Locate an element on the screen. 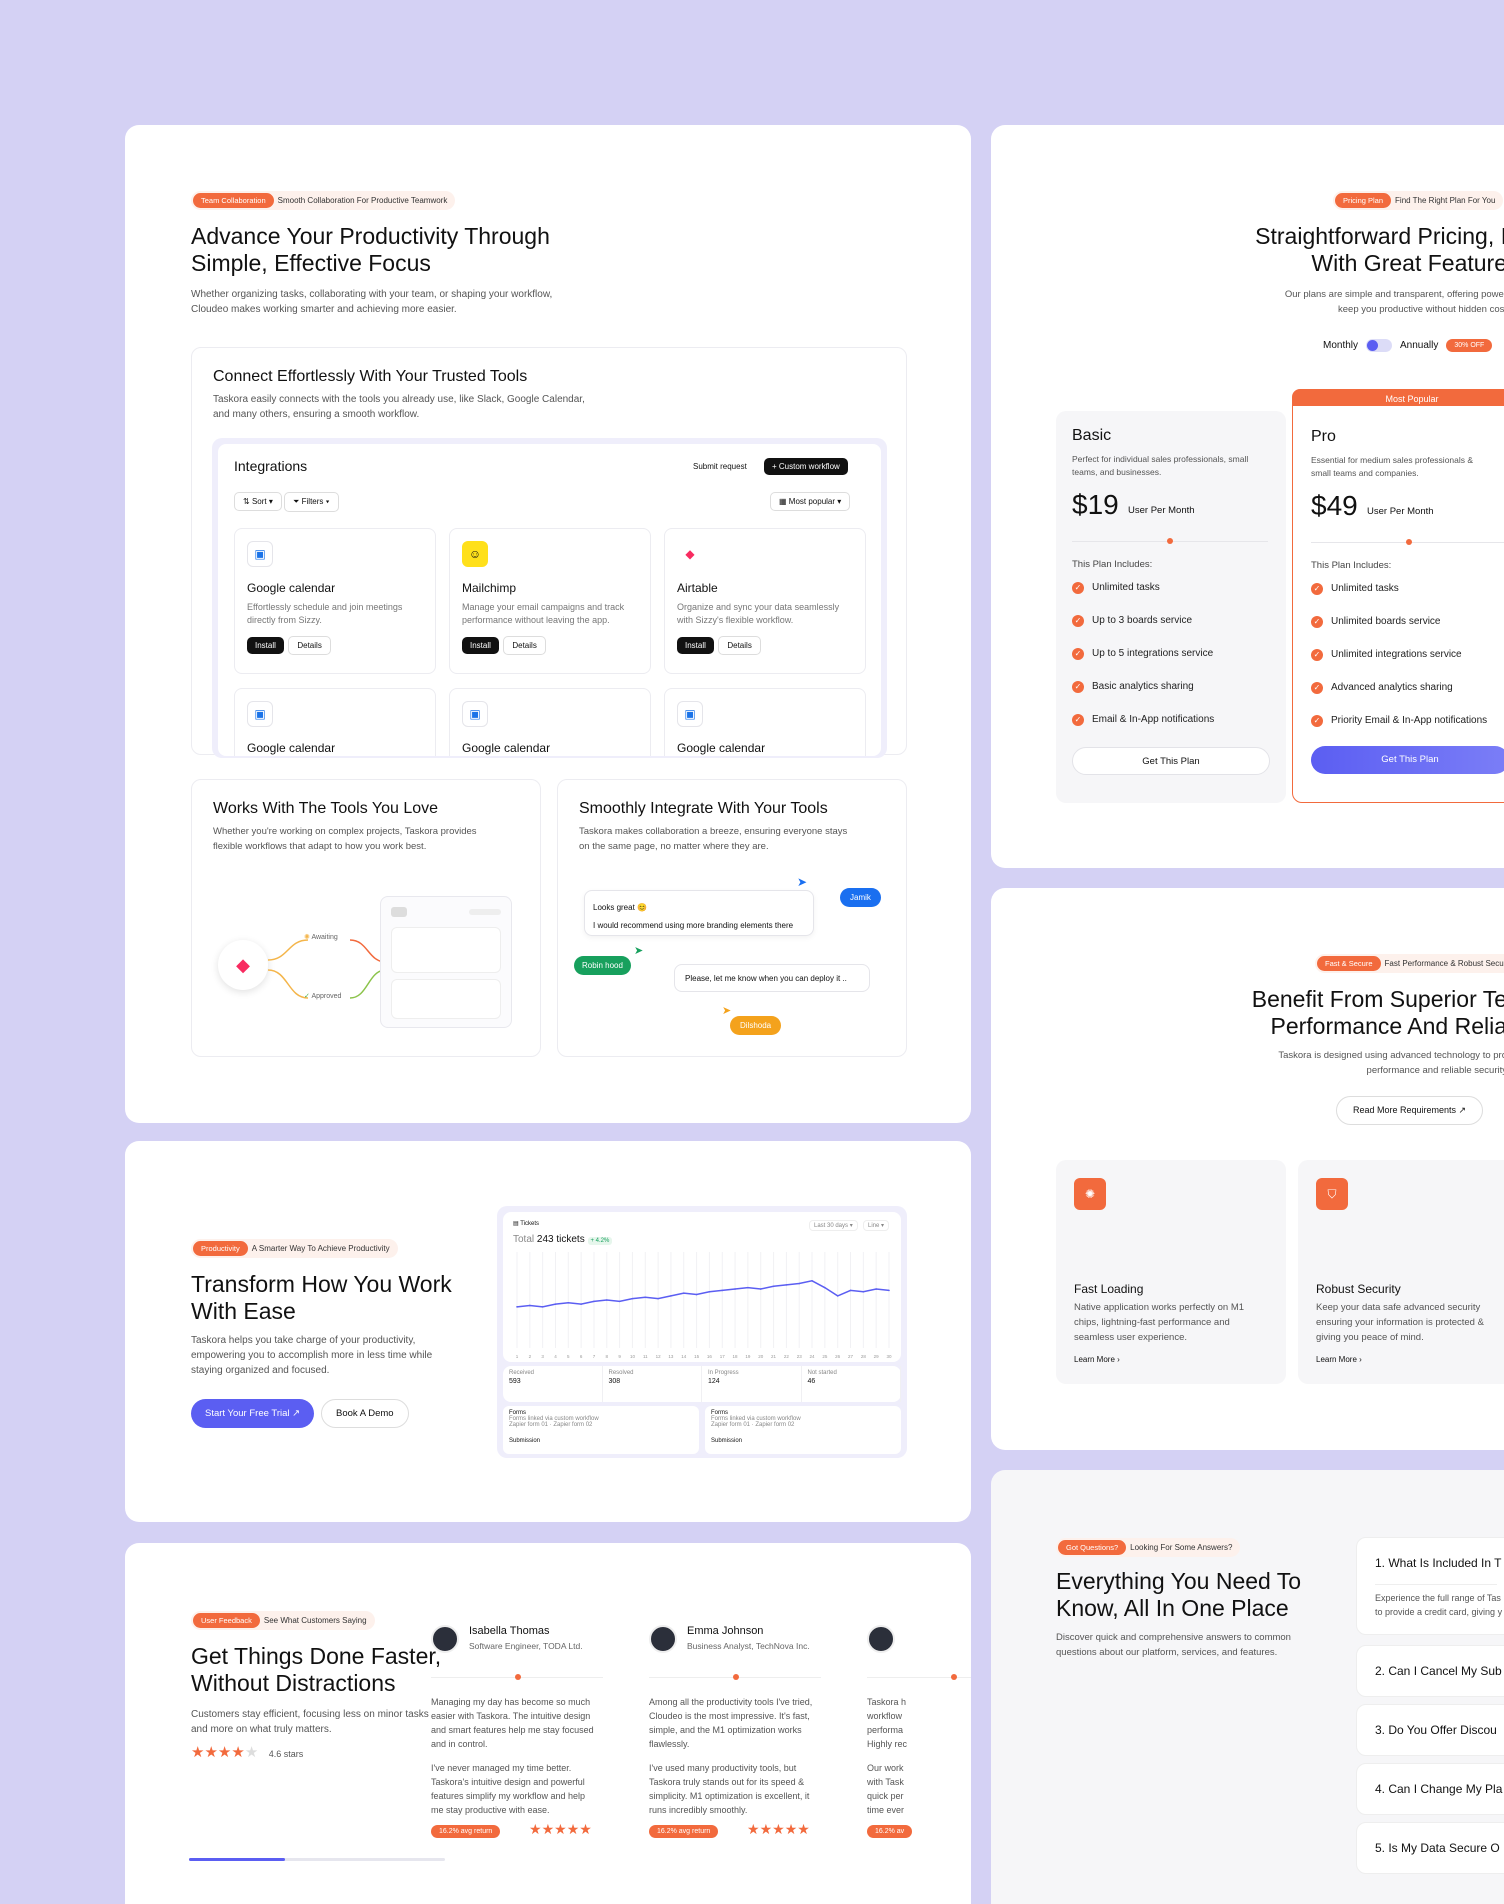  robin-badge: Robin hood is located at coordinates (602, 965).